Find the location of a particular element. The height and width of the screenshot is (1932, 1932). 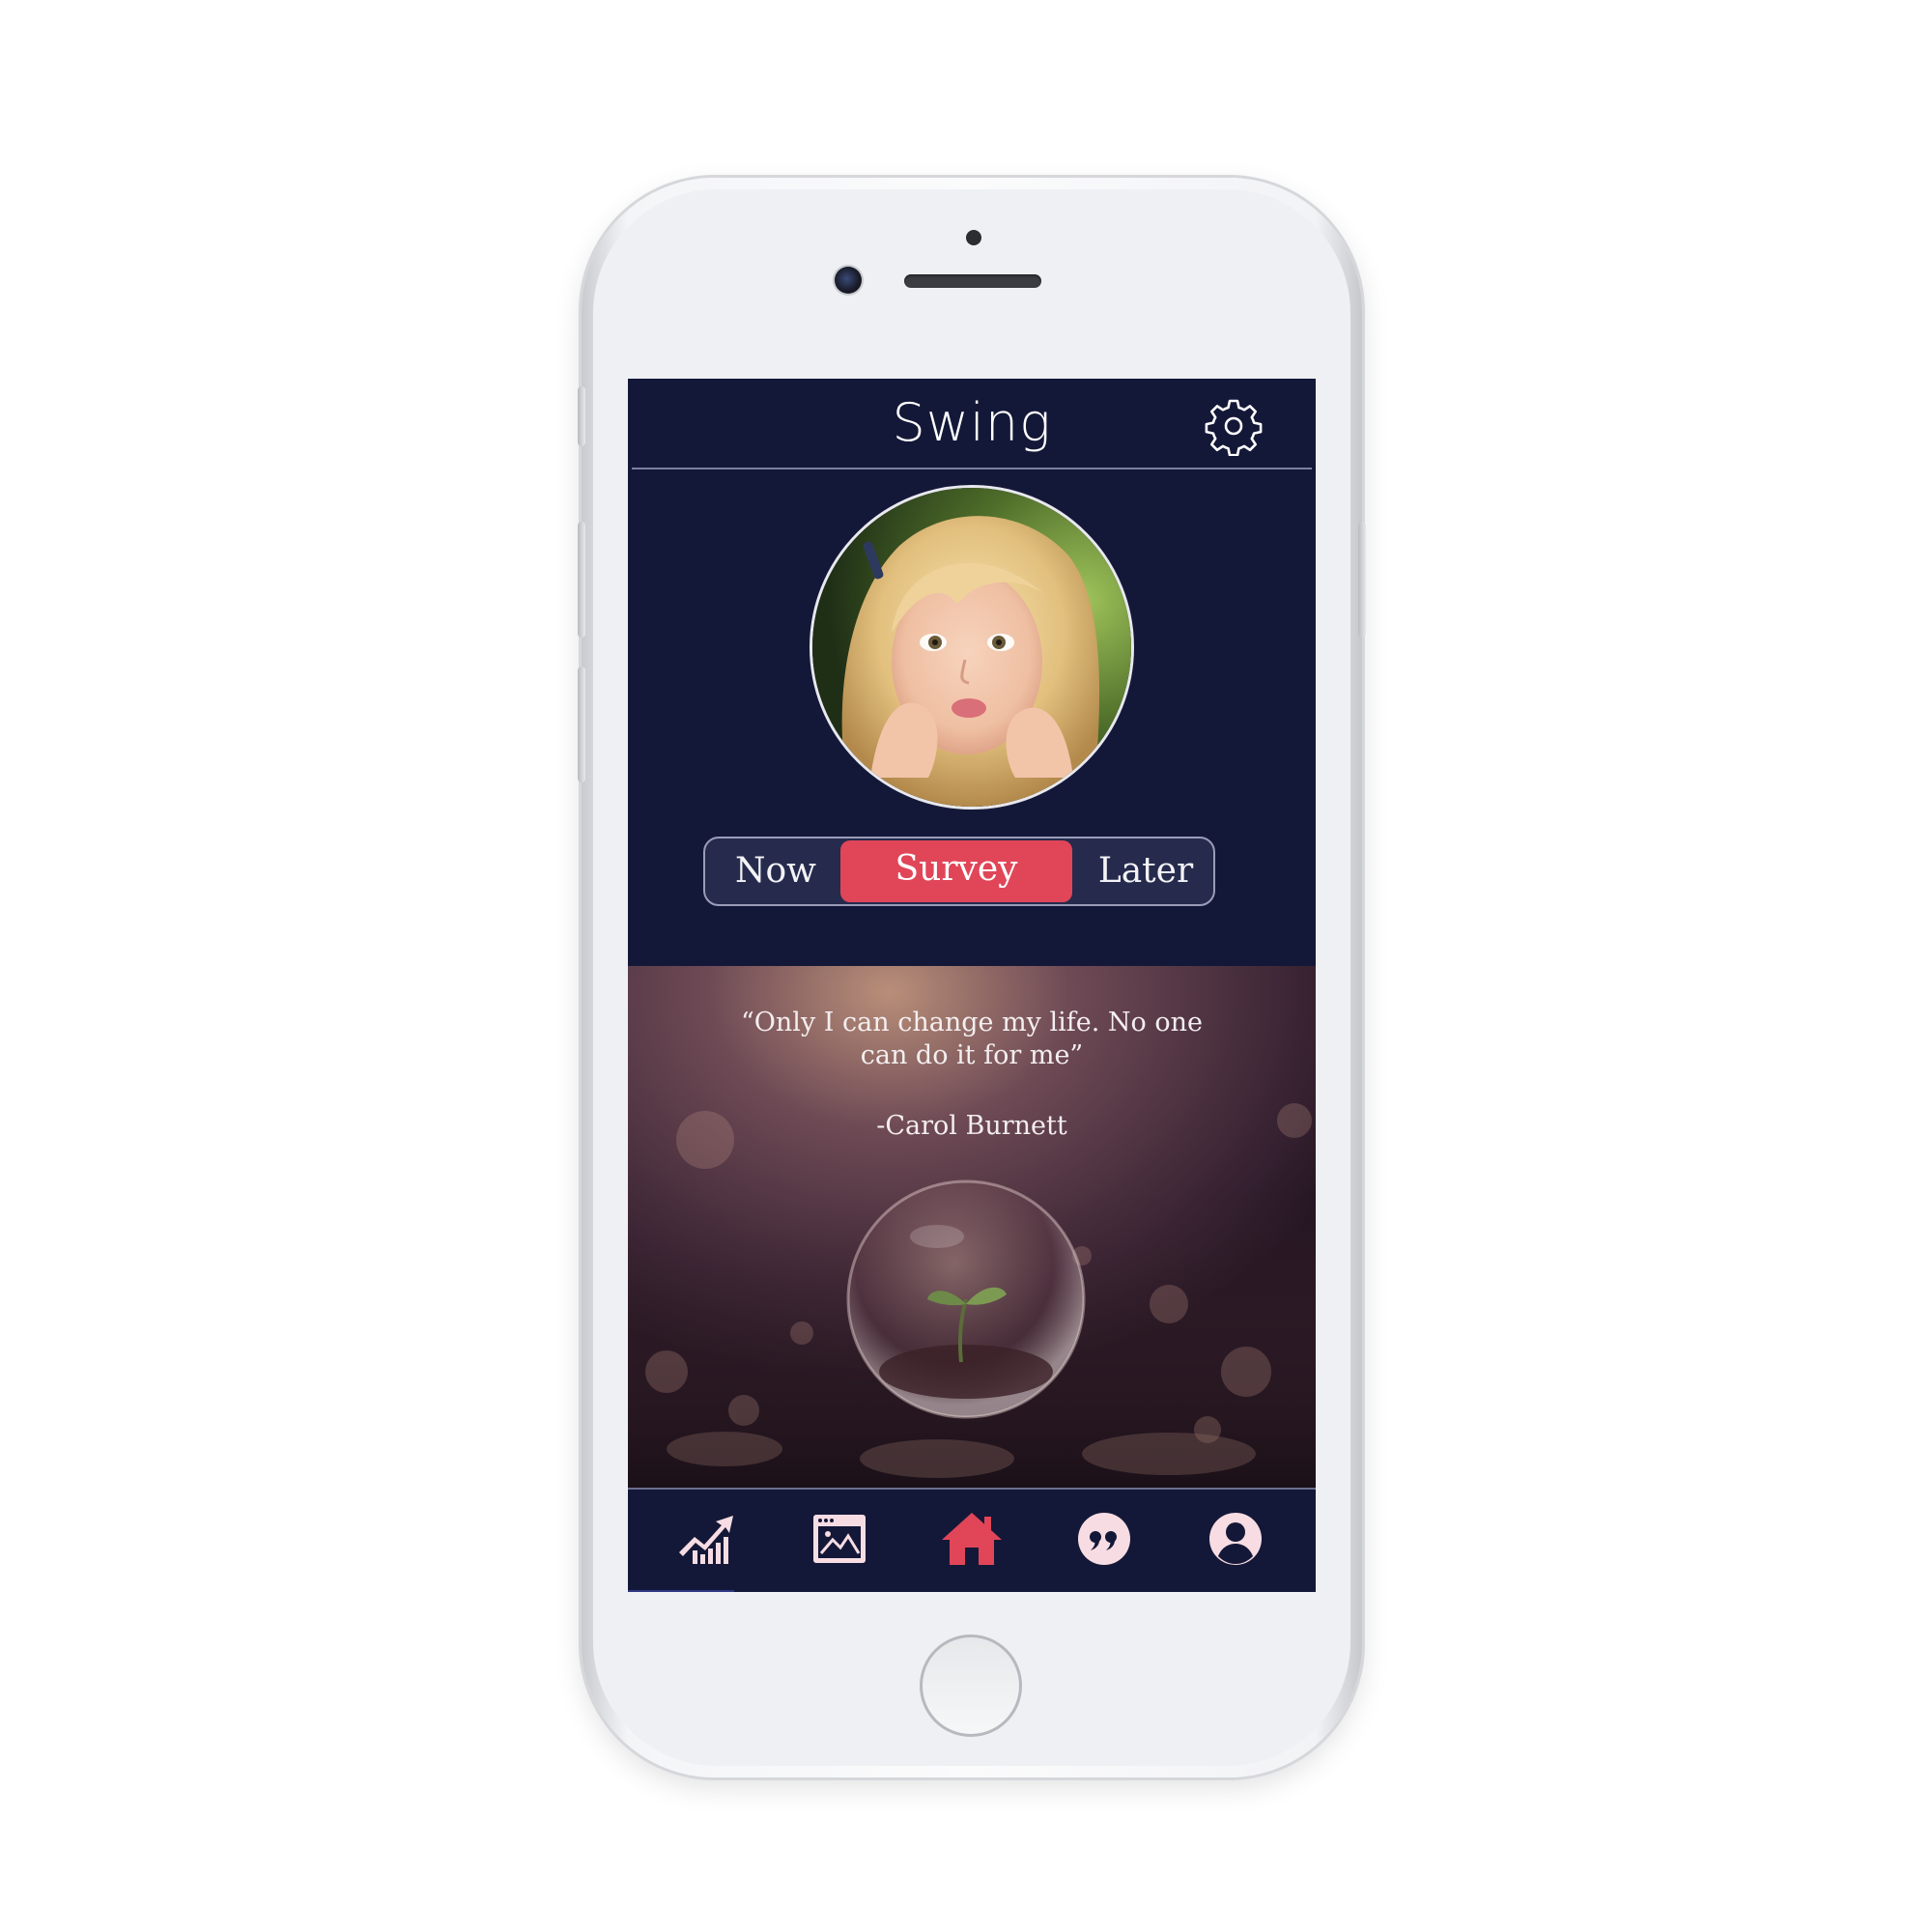

segment-survey: Survey is located at coordinates (956, 871).